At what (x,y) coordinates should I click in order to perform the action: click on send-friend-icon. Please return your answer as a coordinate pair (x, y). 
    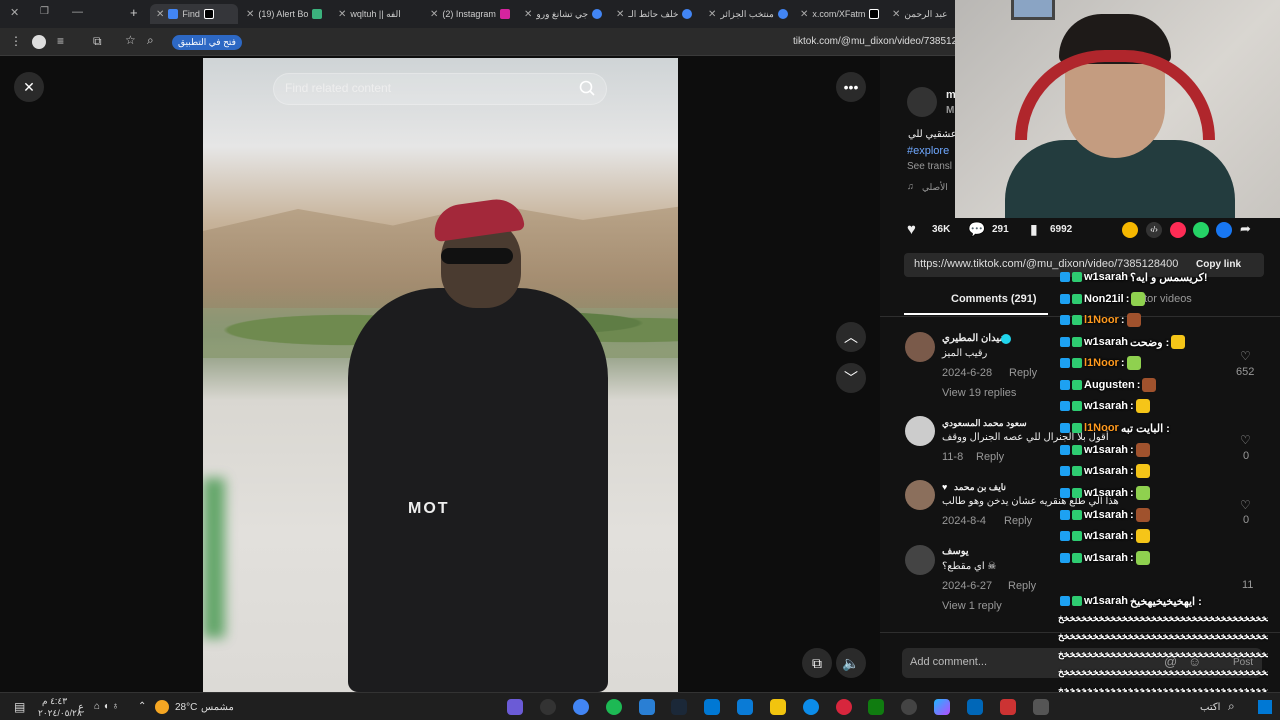
    Looking at the image, I should click on (1178, 230).